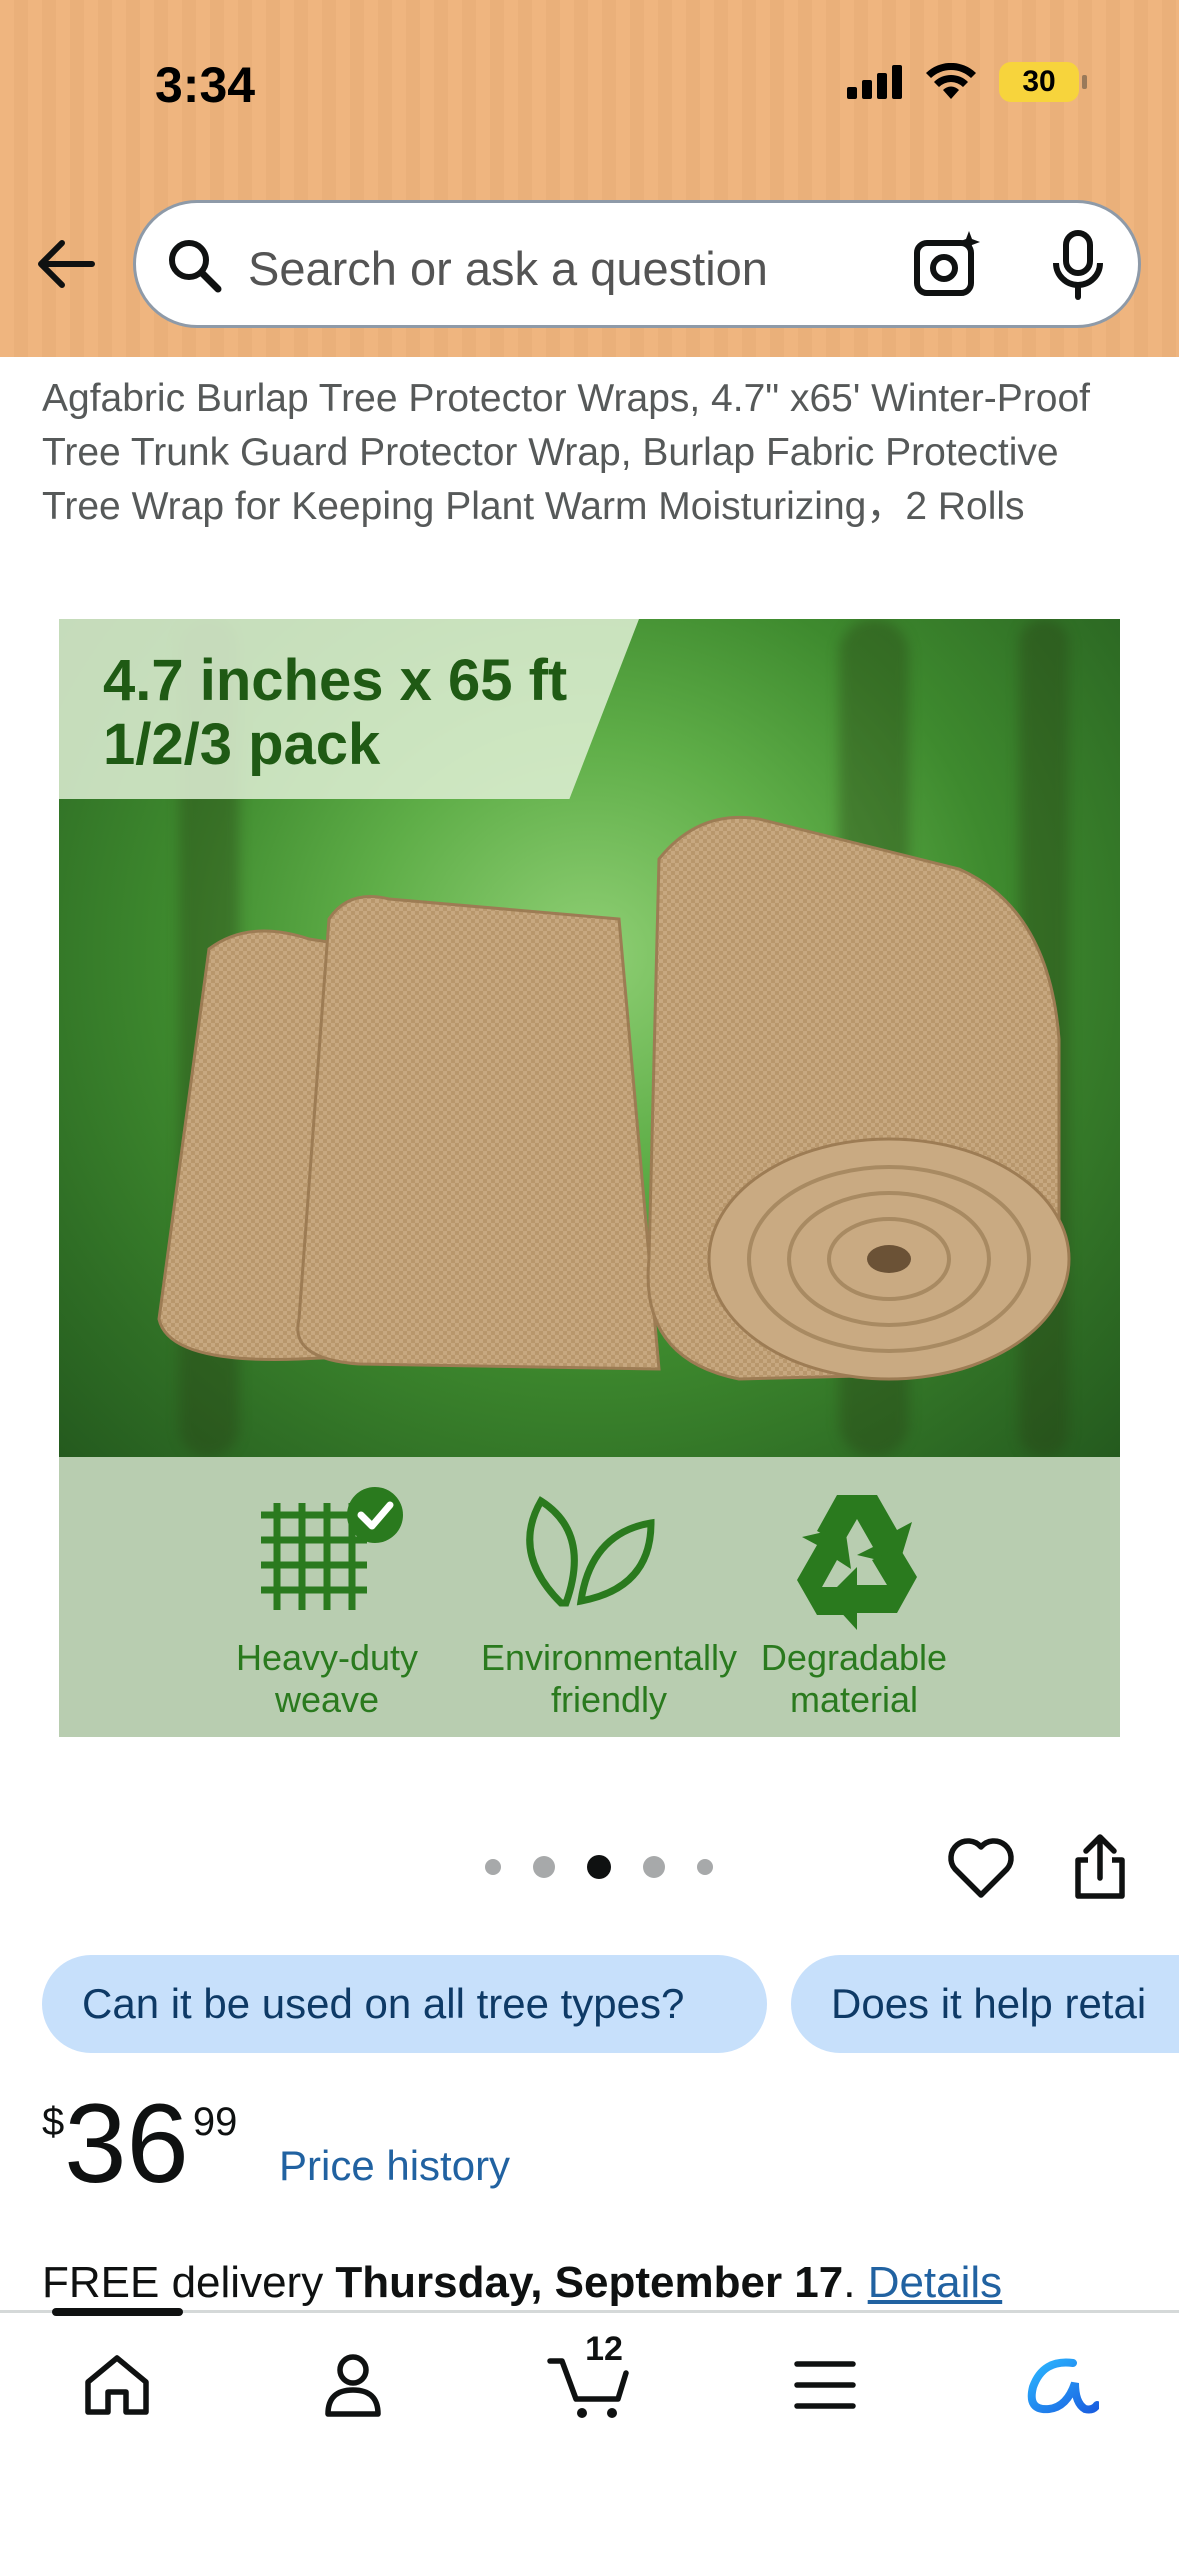 The width and height of the screenshot is (1179, 2556). What do you see at coordinates (215, 2122) in the screenshot?
I see `price-fraction: 99` at bounding box center [215, 2122].